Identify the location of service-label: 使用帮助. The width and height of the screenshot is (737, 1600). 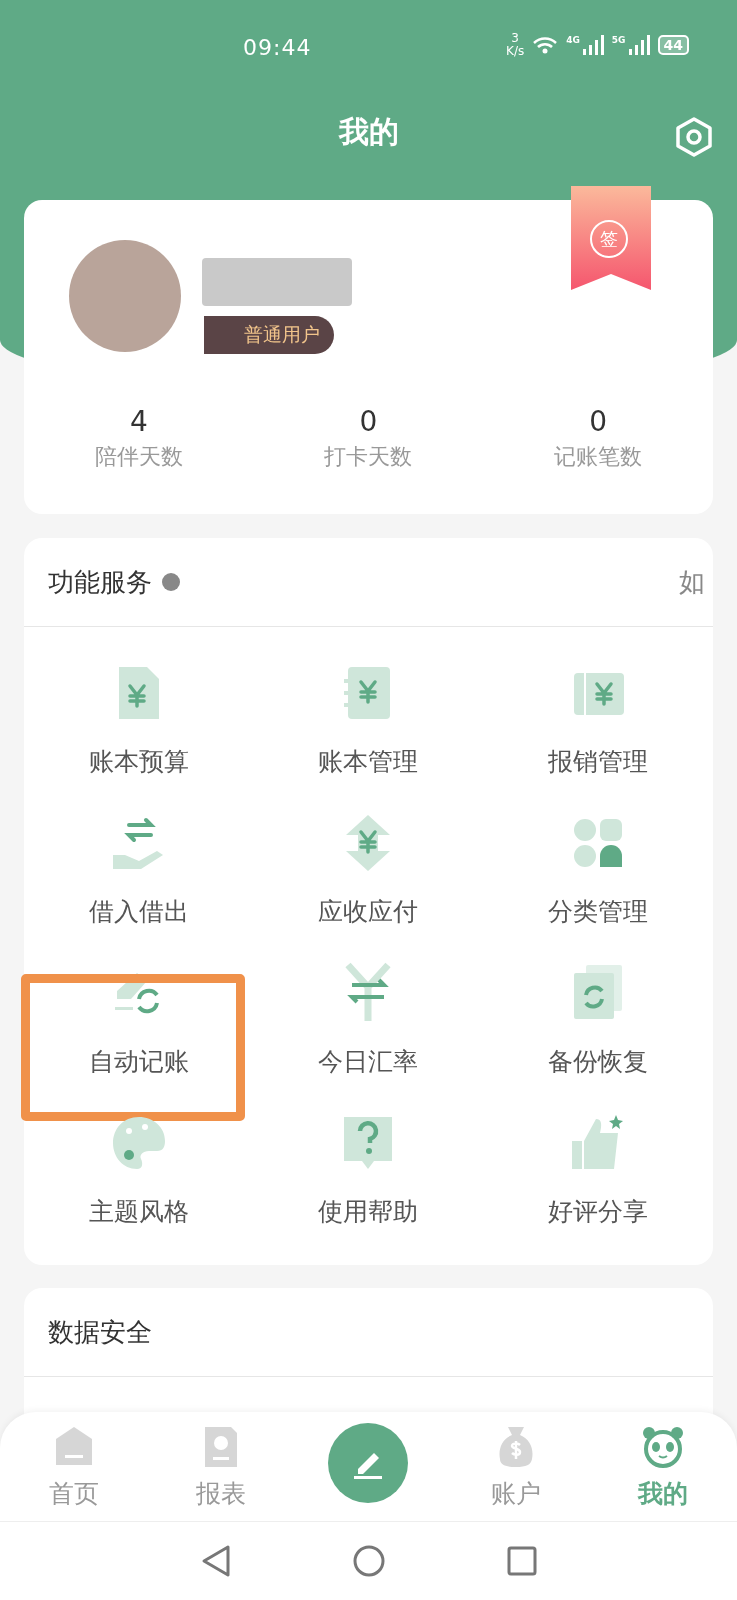
(368, 1212).